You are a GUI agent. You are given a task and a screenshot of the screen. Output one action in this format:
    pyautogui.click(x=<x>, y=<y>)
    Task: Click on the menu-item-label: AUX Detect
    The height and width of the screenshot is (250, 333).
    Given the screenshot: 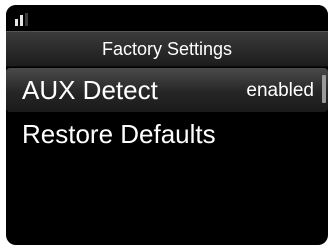 What is the action you would take?
    pyautogui.click(x=90, y=90)
    